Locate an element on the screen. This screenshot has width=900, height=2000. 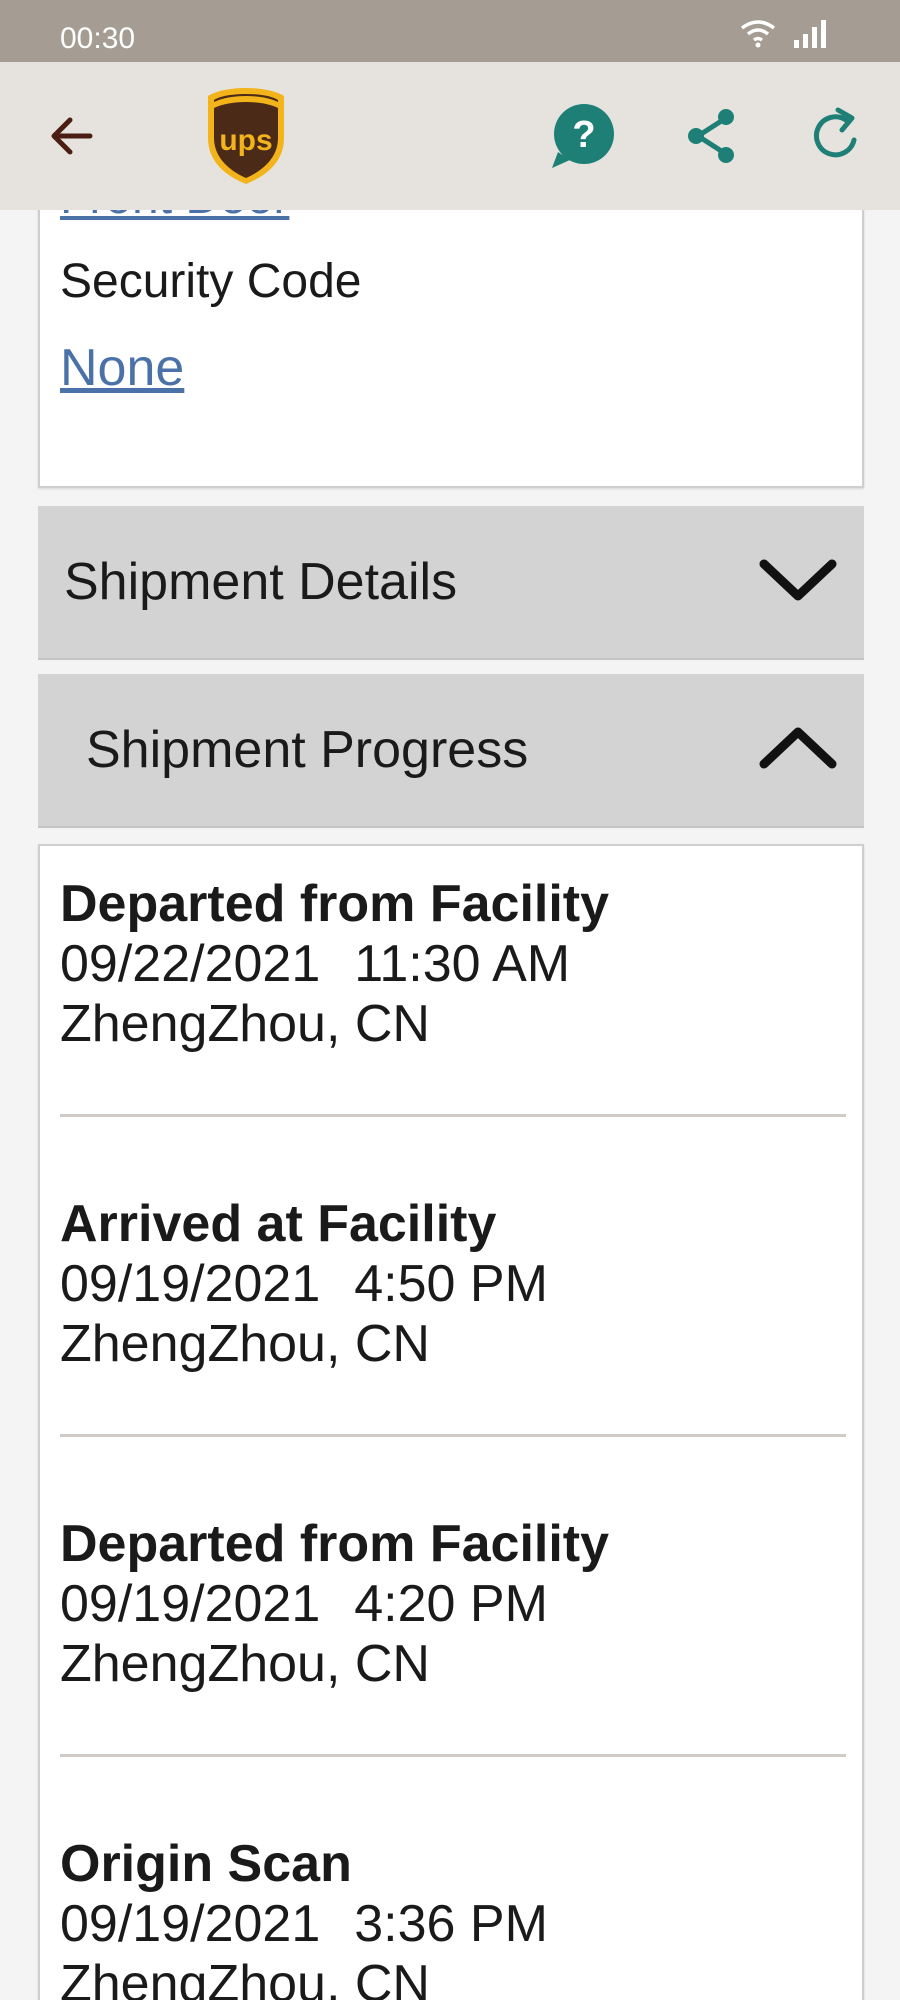
event-datetime: 09/19/2021 4:20 PM is located at coordinates (453, 1604).